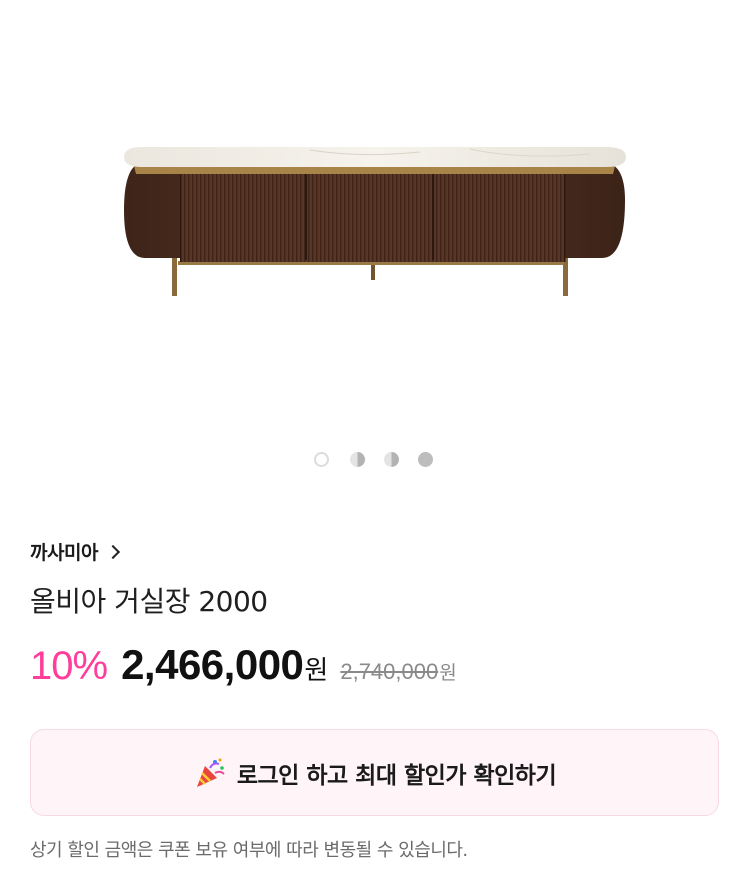 The height and width of the screenshot is (883, 750). Describe the element at coordinates (212, 664) in the screenshot. I see `sale-price: 2,466,000` at that location.